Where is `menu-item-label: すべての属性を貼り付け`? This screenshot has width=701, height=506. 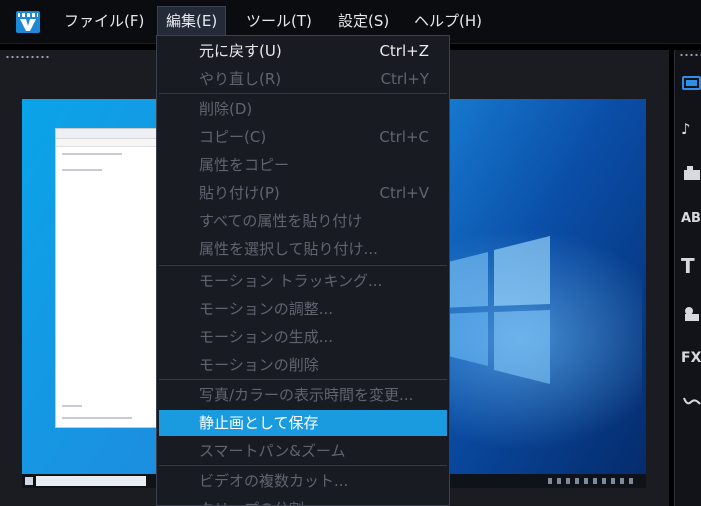 menu-item-label: すべての属性を貼り付け is located at coordinates (281, 221).